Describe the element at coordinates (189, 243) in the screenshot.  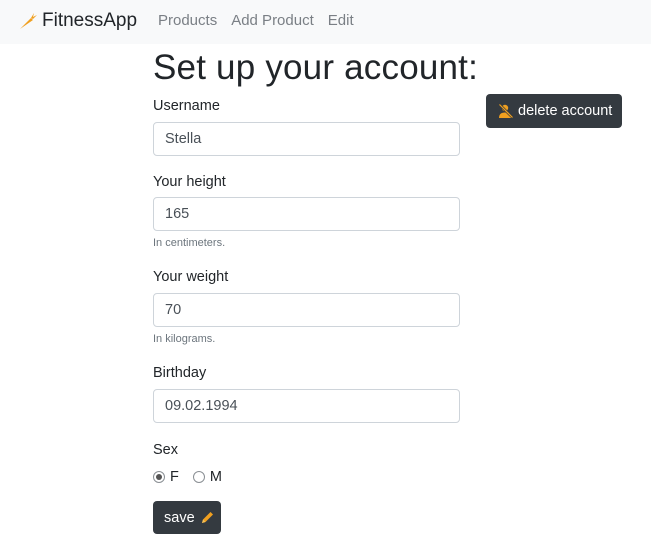
I see `height-help-text: In centimeters.` at that location.